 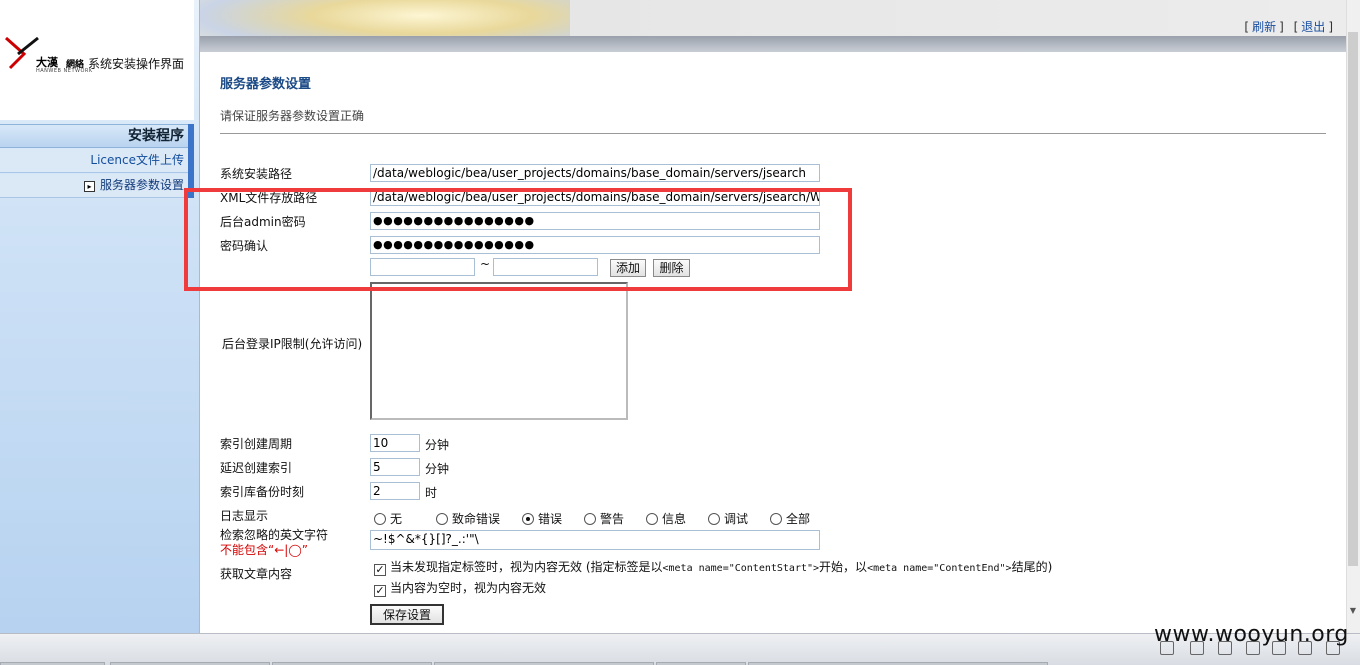 What do you see at coordinates (1313, 27) in the screenshot?
I see `logout-link: 退出` at bounding box center [1313, 27].